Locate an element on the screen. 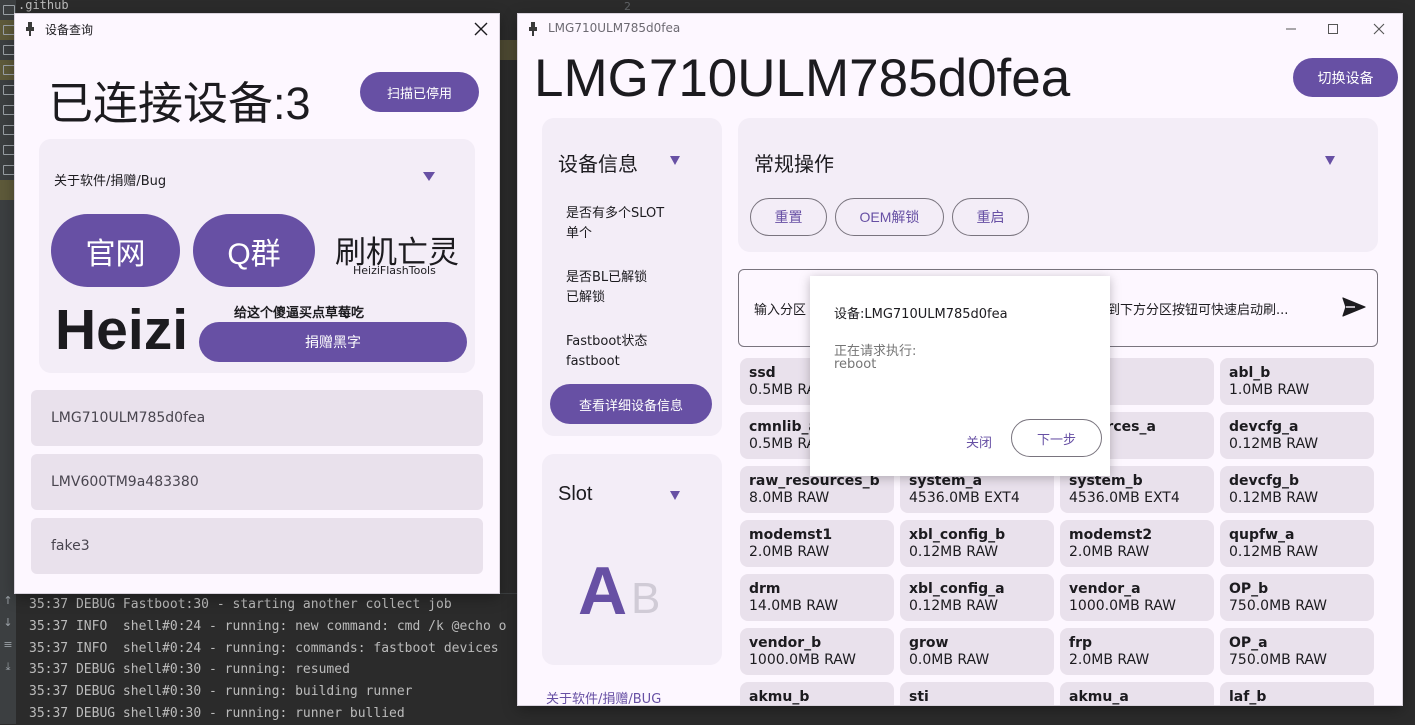  dialog-next-button: 下一步 is located at coordinates (1056, 438).